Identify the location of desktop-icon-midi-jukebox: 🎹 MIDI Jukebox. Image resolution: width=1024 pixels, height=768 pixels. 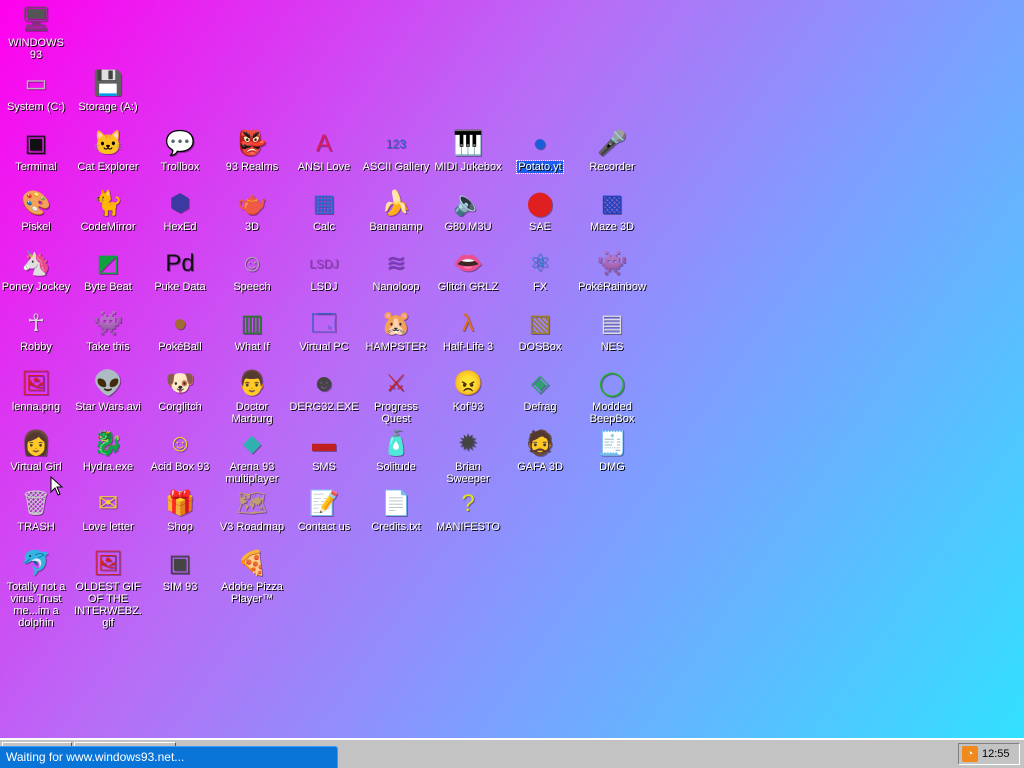
(468, 150).